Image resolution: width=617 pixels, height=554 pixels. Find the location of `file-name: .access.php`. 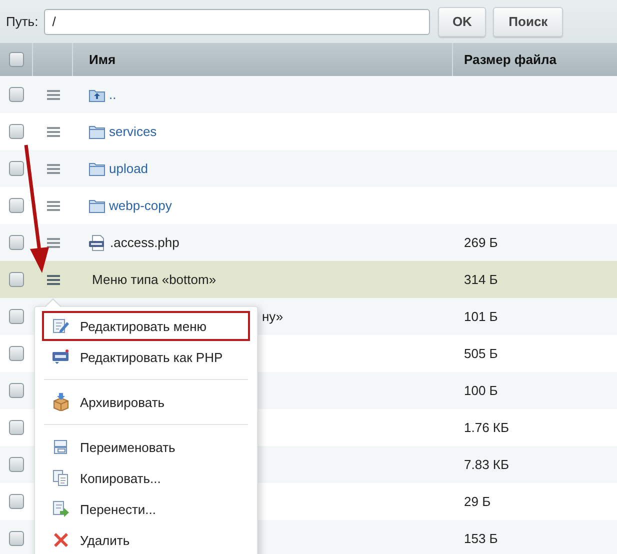

file-name: .access.php is located at coordinates (145, 242).